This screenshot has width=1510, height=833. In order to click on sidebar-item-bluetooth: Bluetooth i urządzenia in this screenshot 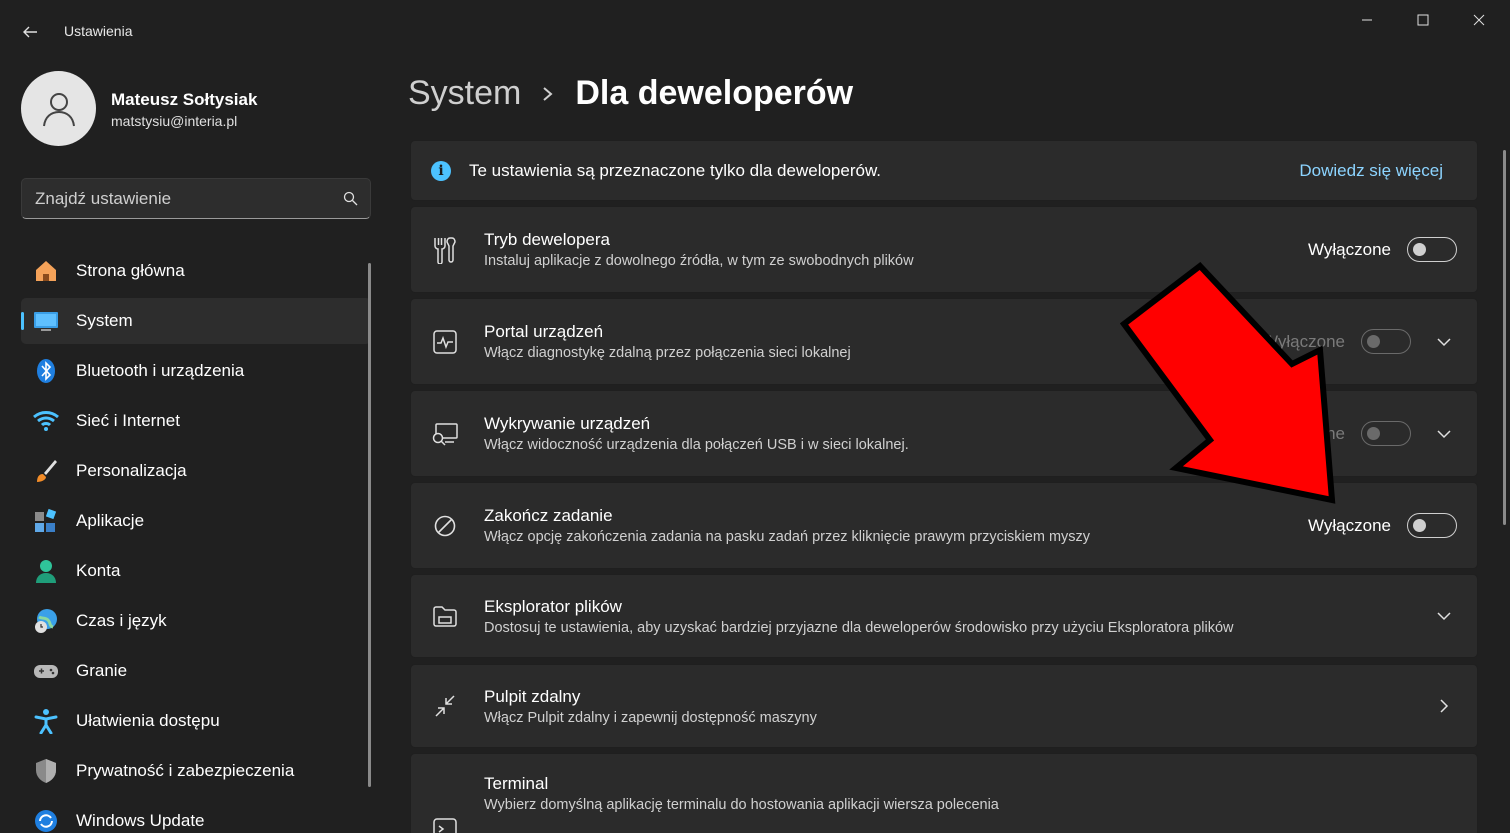, I will do `click(196, 371)`.